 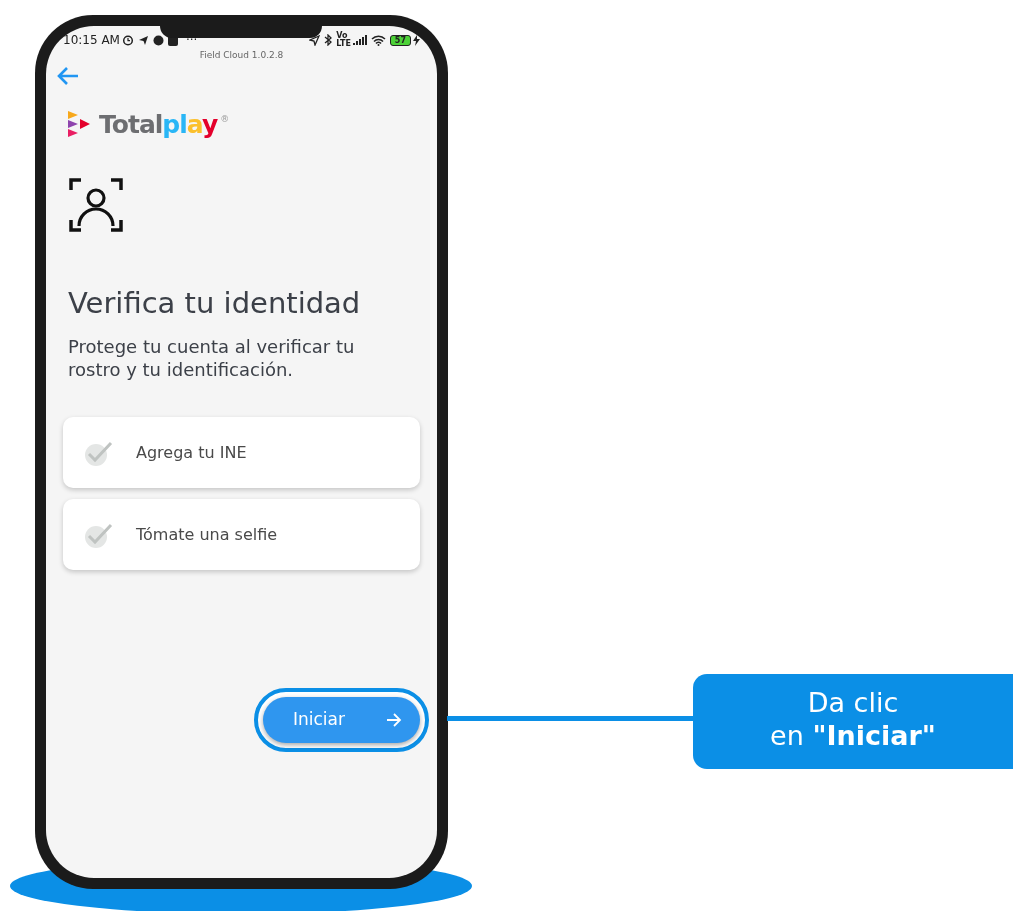 What do you see at coordinates (68, 76) in the screenshot?
I see `back-arrow-icon` at bounding box center [68, 76].